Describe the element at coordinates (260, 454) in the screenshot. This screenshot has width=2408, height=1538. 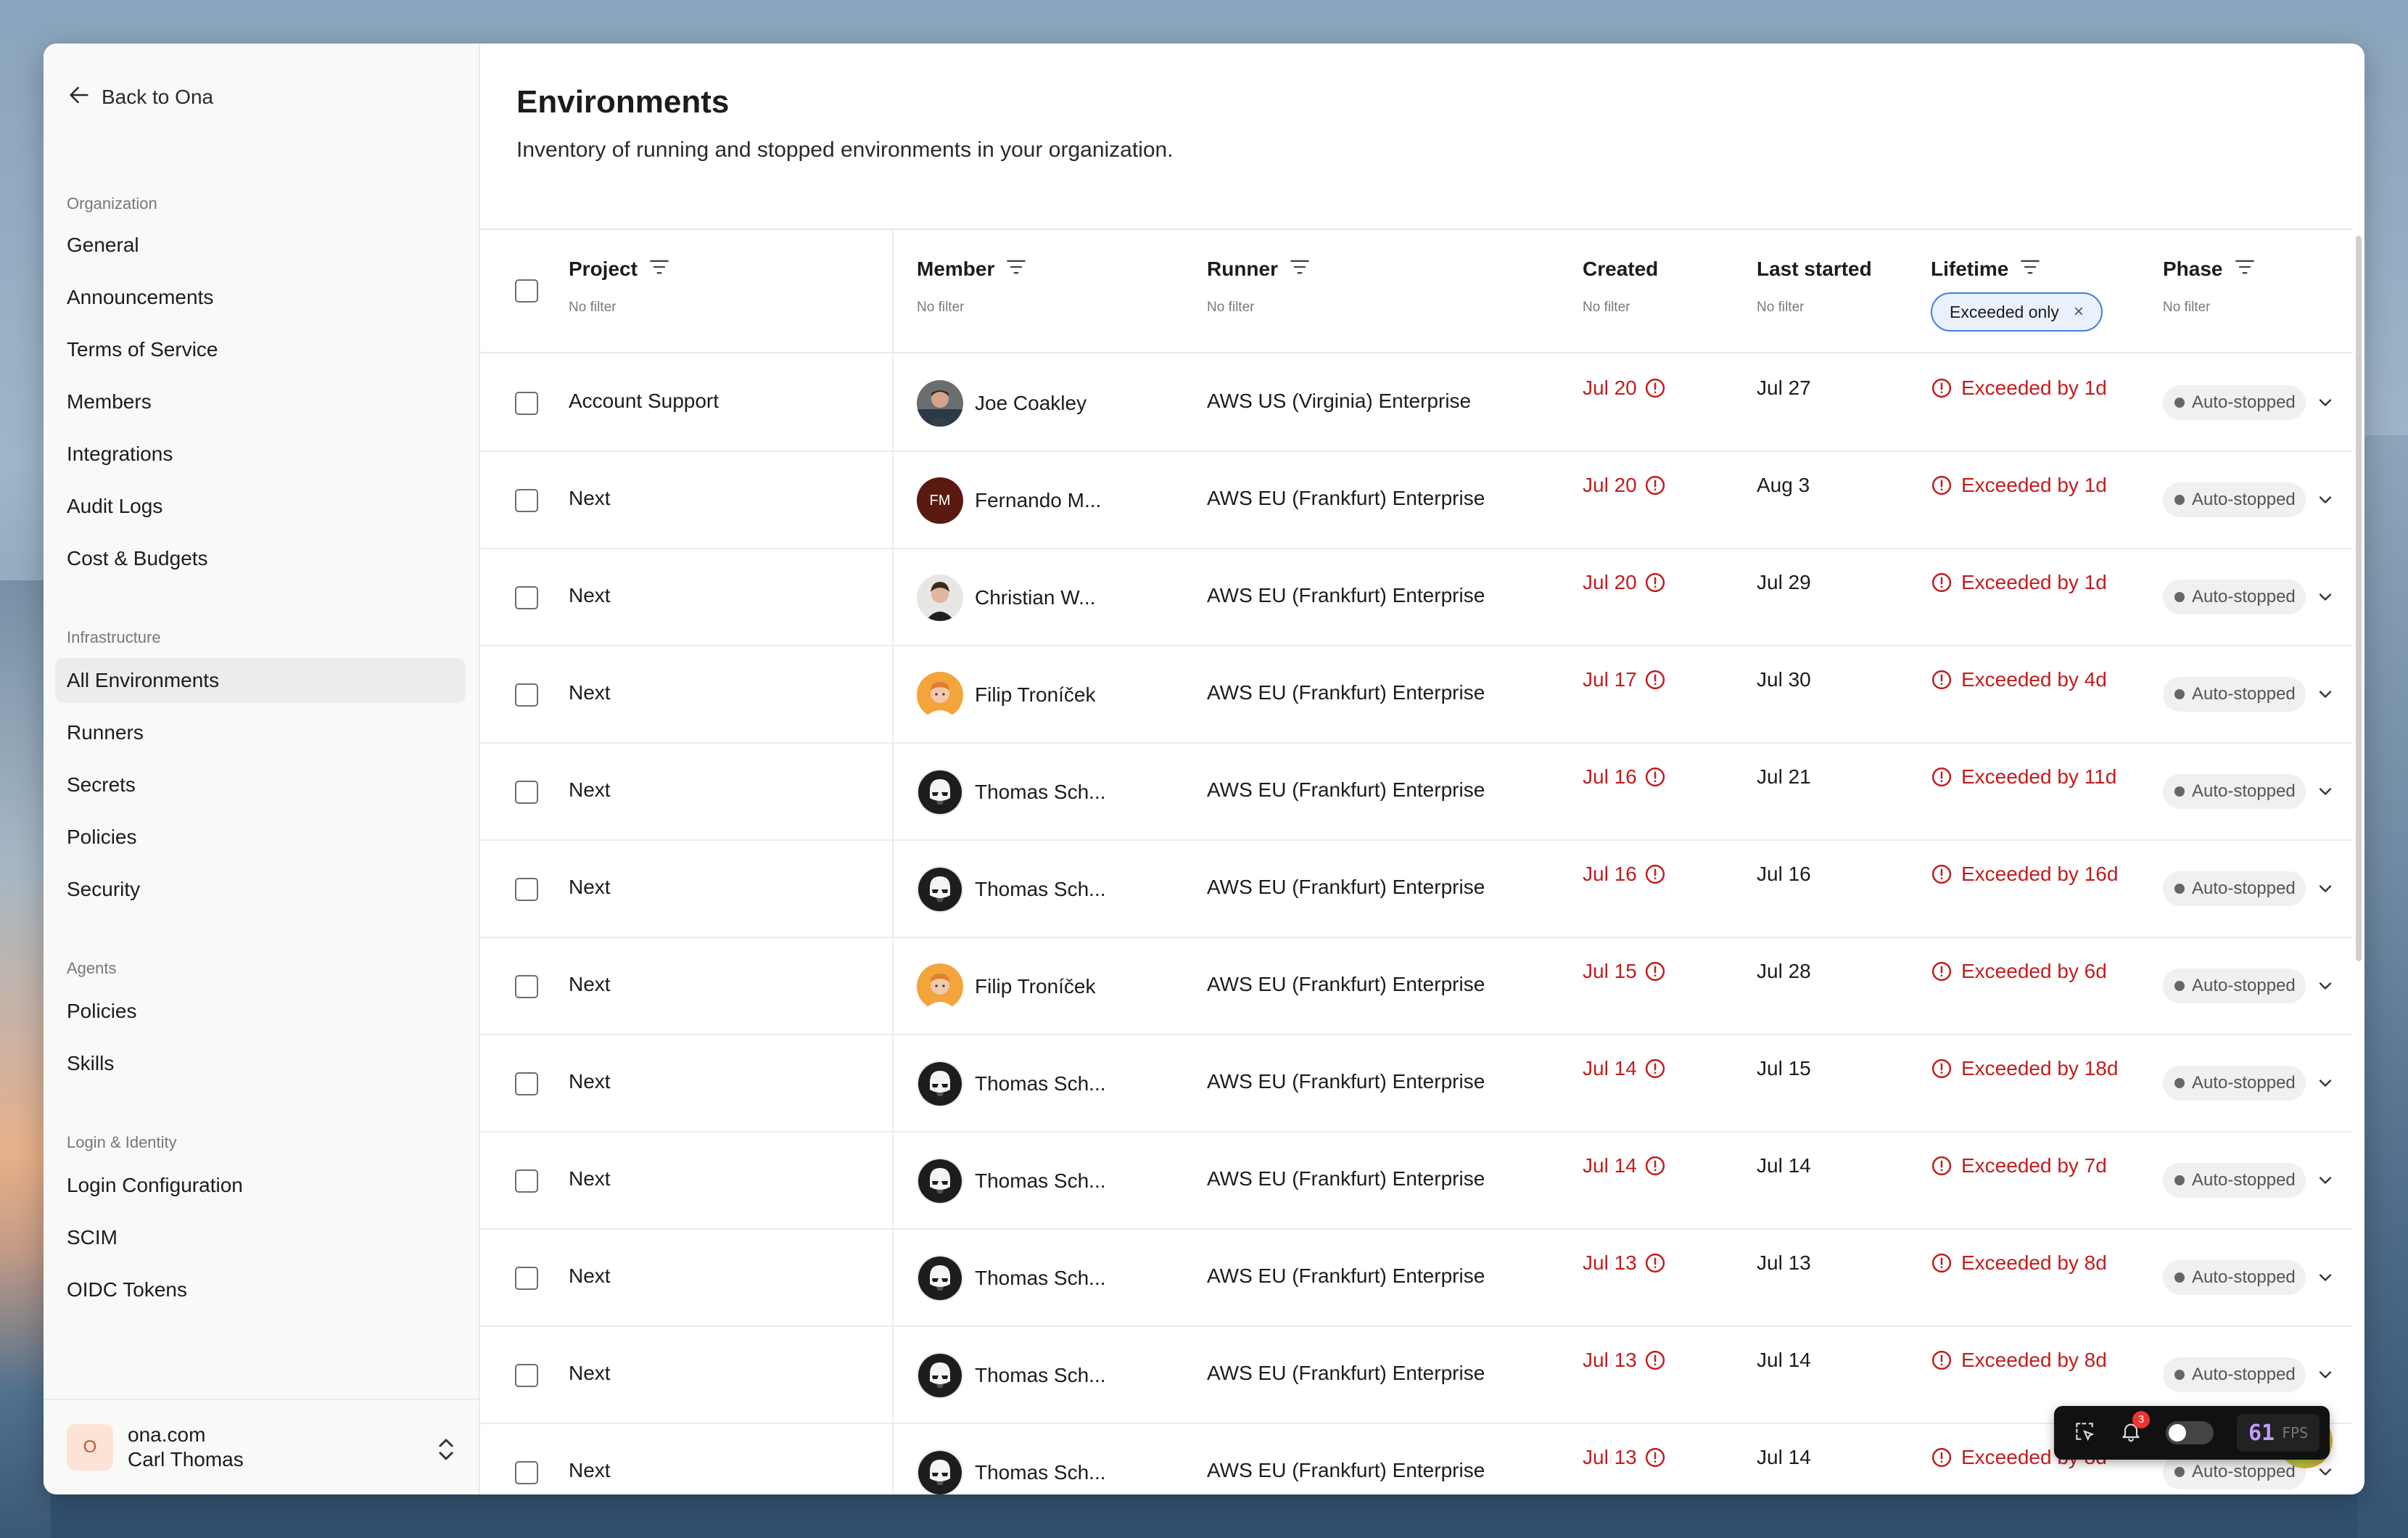
I see `sidebar-item-integrations: Integrations` at that location.